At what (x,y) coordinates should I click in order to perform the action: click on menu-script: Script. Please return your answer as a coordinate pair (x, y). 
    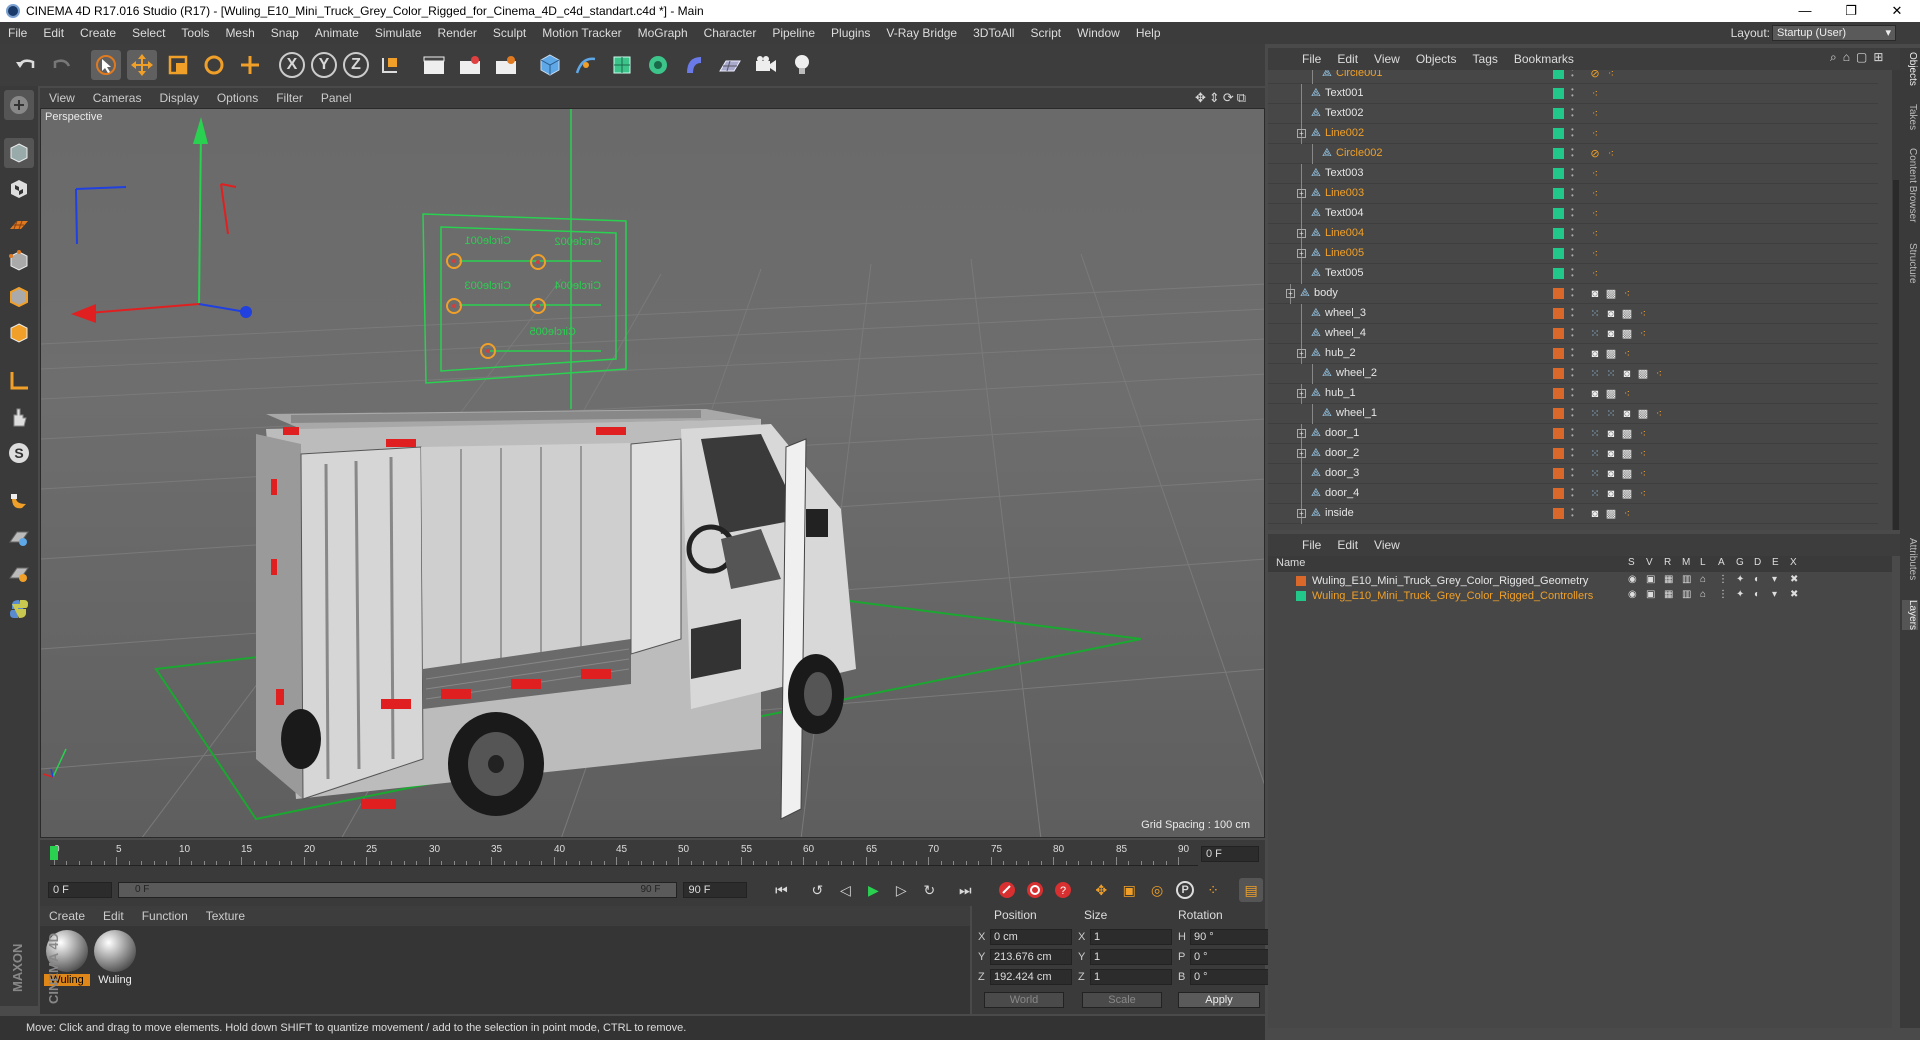
    Looking at the image, I should click on (1045, 33).